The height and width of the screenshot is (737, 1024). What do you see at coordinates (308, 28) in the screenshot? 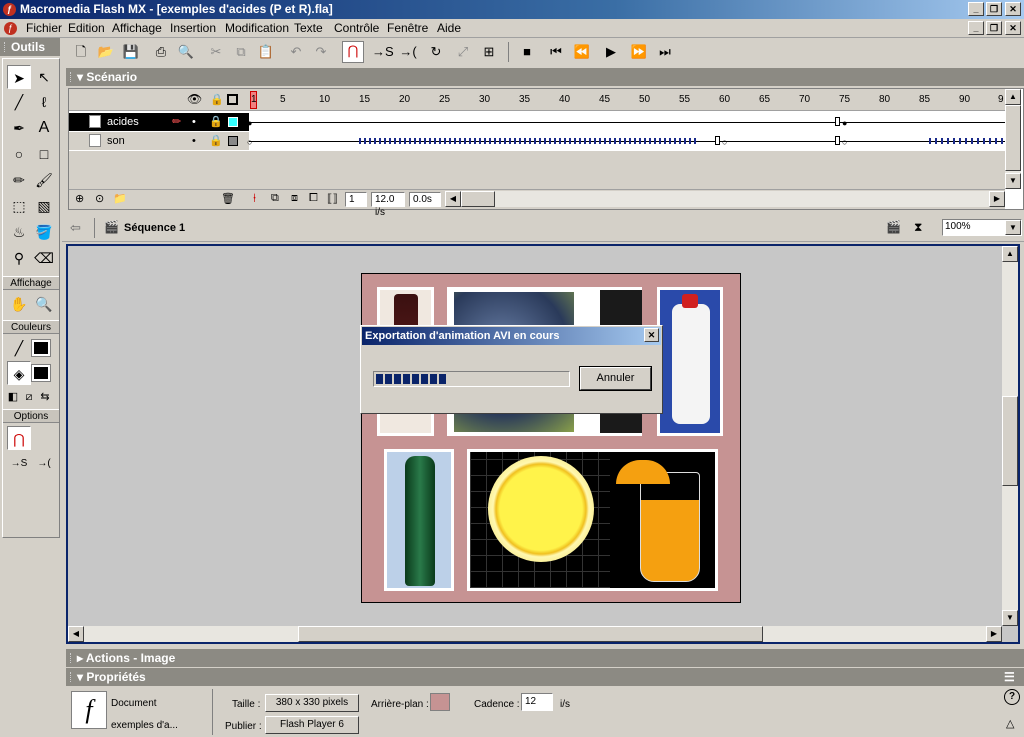
I see `menu-texte: Texte` at bounding box center [308, 28].